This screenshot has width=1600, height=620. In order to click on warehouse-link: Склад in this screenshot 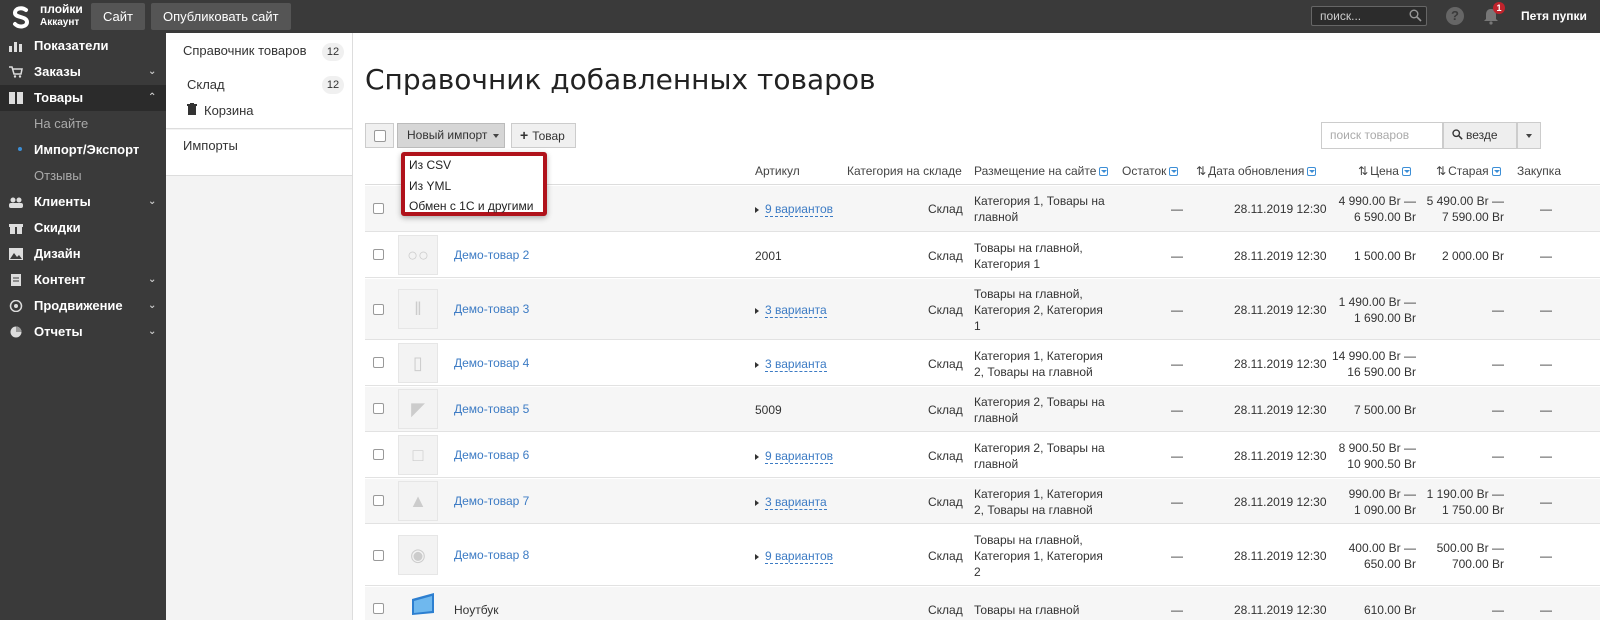, I will do `click(206, 84)`.